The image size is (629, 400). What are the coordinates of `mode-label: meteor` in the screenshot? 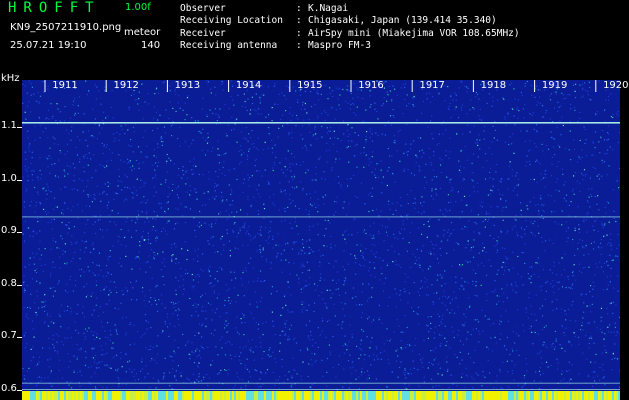 It's located at (142, 32).